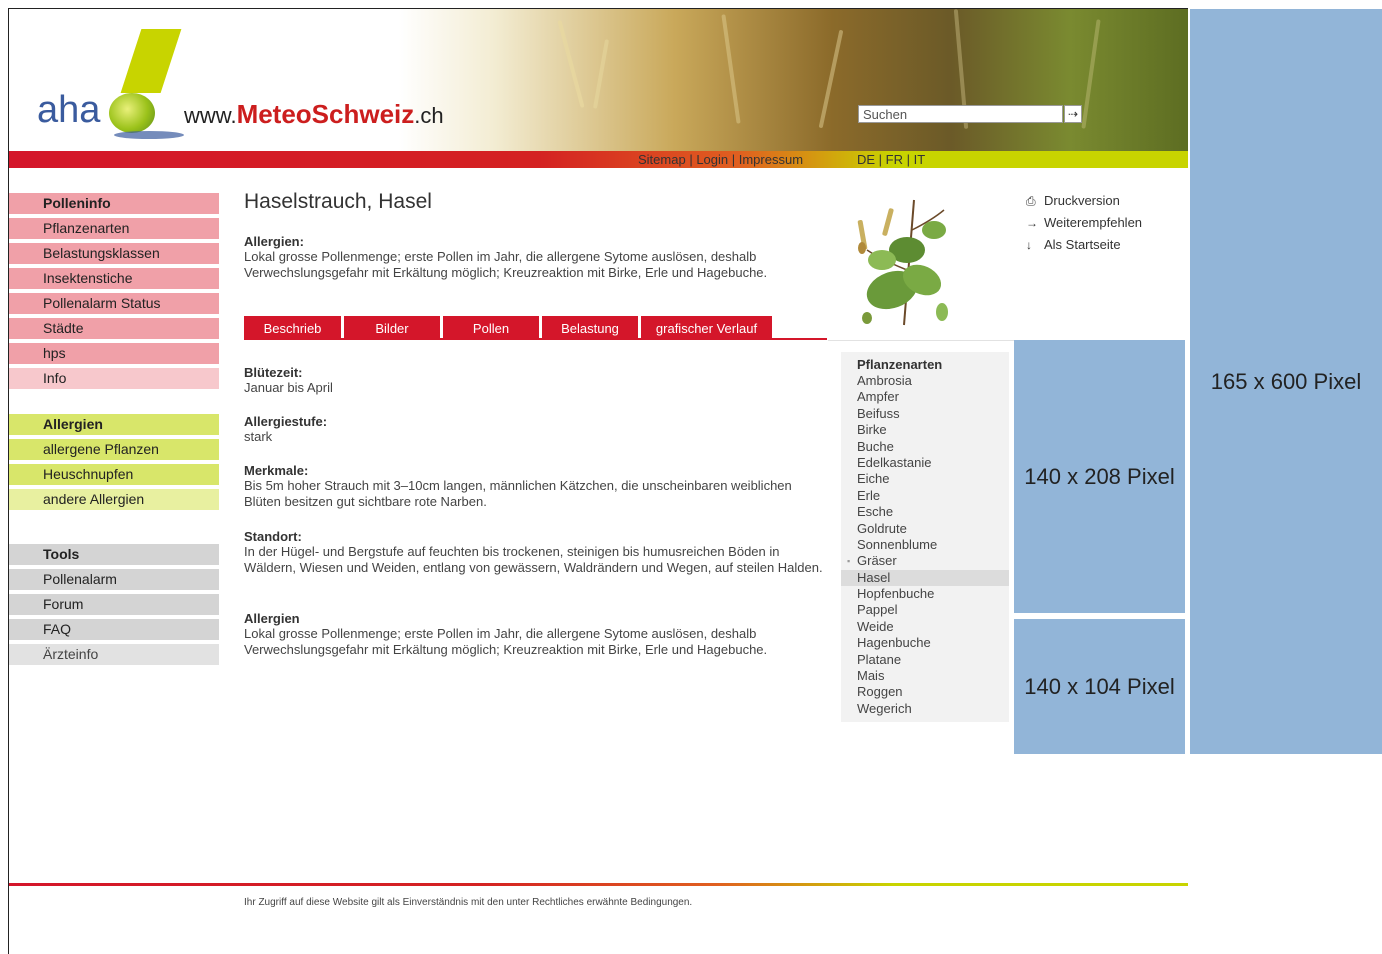 This screenshot has width=1382, height=954. I want to click on plant-list-item: Erle, so click(925, 496).